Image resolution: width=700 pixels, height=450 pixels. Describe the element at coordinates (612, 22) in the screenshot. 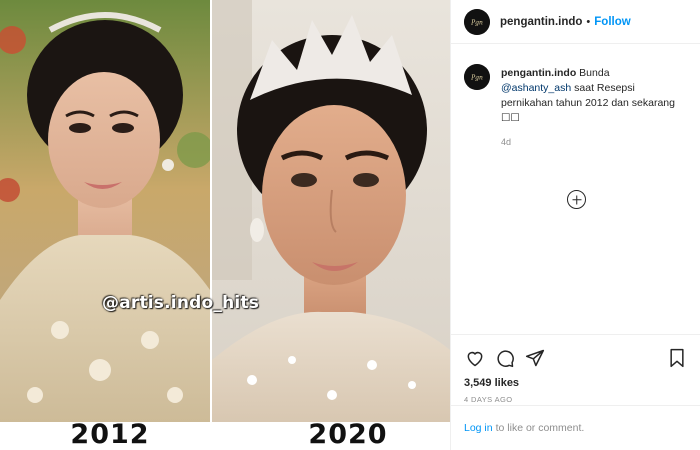

I see `follow-button: Follow` at that location.